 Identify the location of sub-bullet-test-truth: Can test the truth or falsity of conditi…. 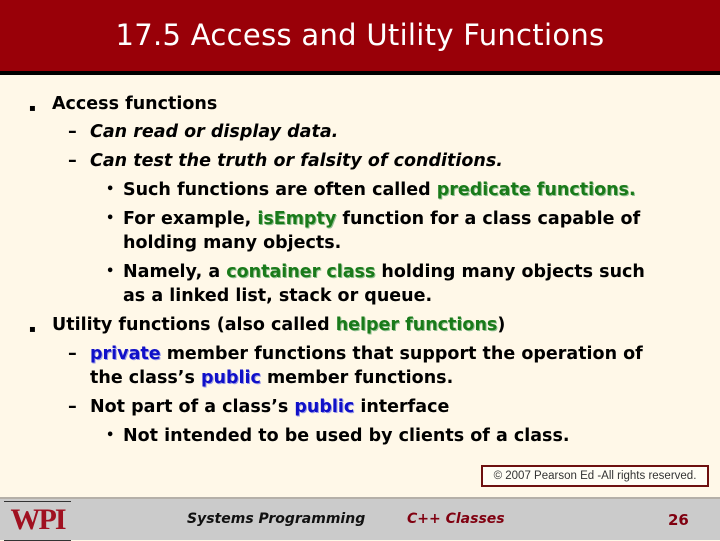
(296, 161).